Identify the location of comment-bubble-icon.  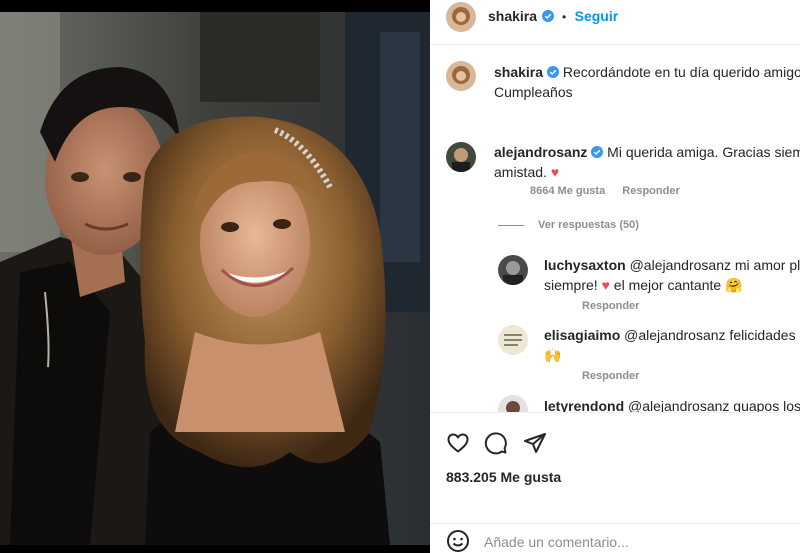
(496, 443).